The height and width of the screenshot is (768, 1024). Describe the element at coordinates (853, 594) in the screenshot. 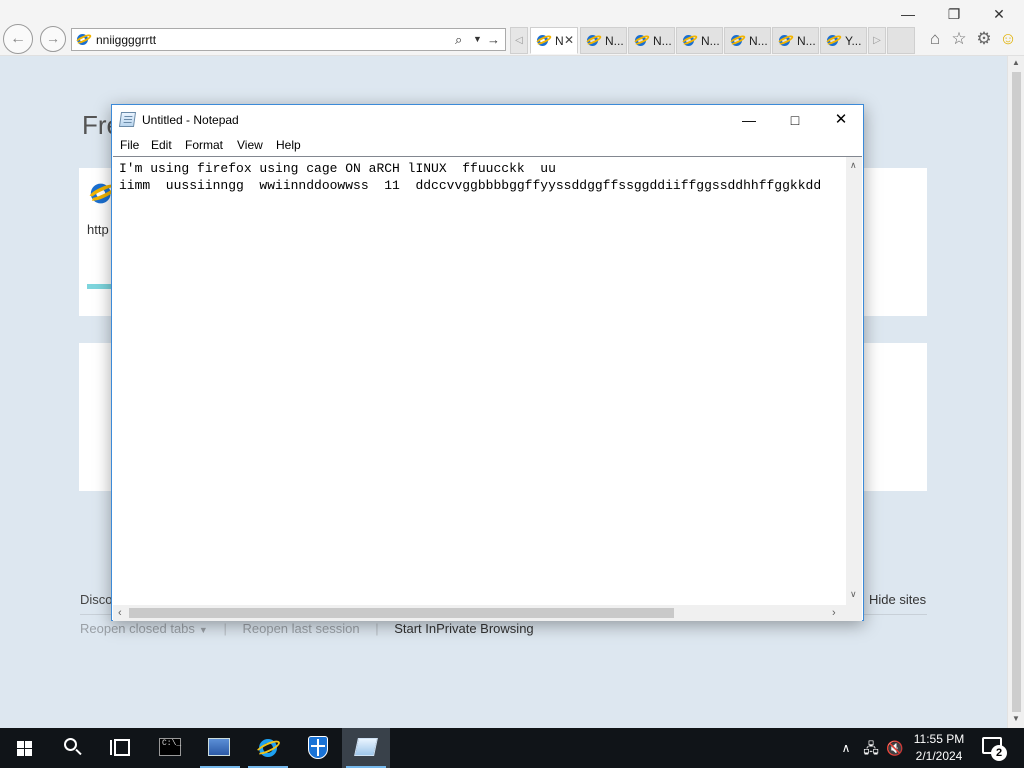

I see `scroll-down-icon: ∨` at that location.